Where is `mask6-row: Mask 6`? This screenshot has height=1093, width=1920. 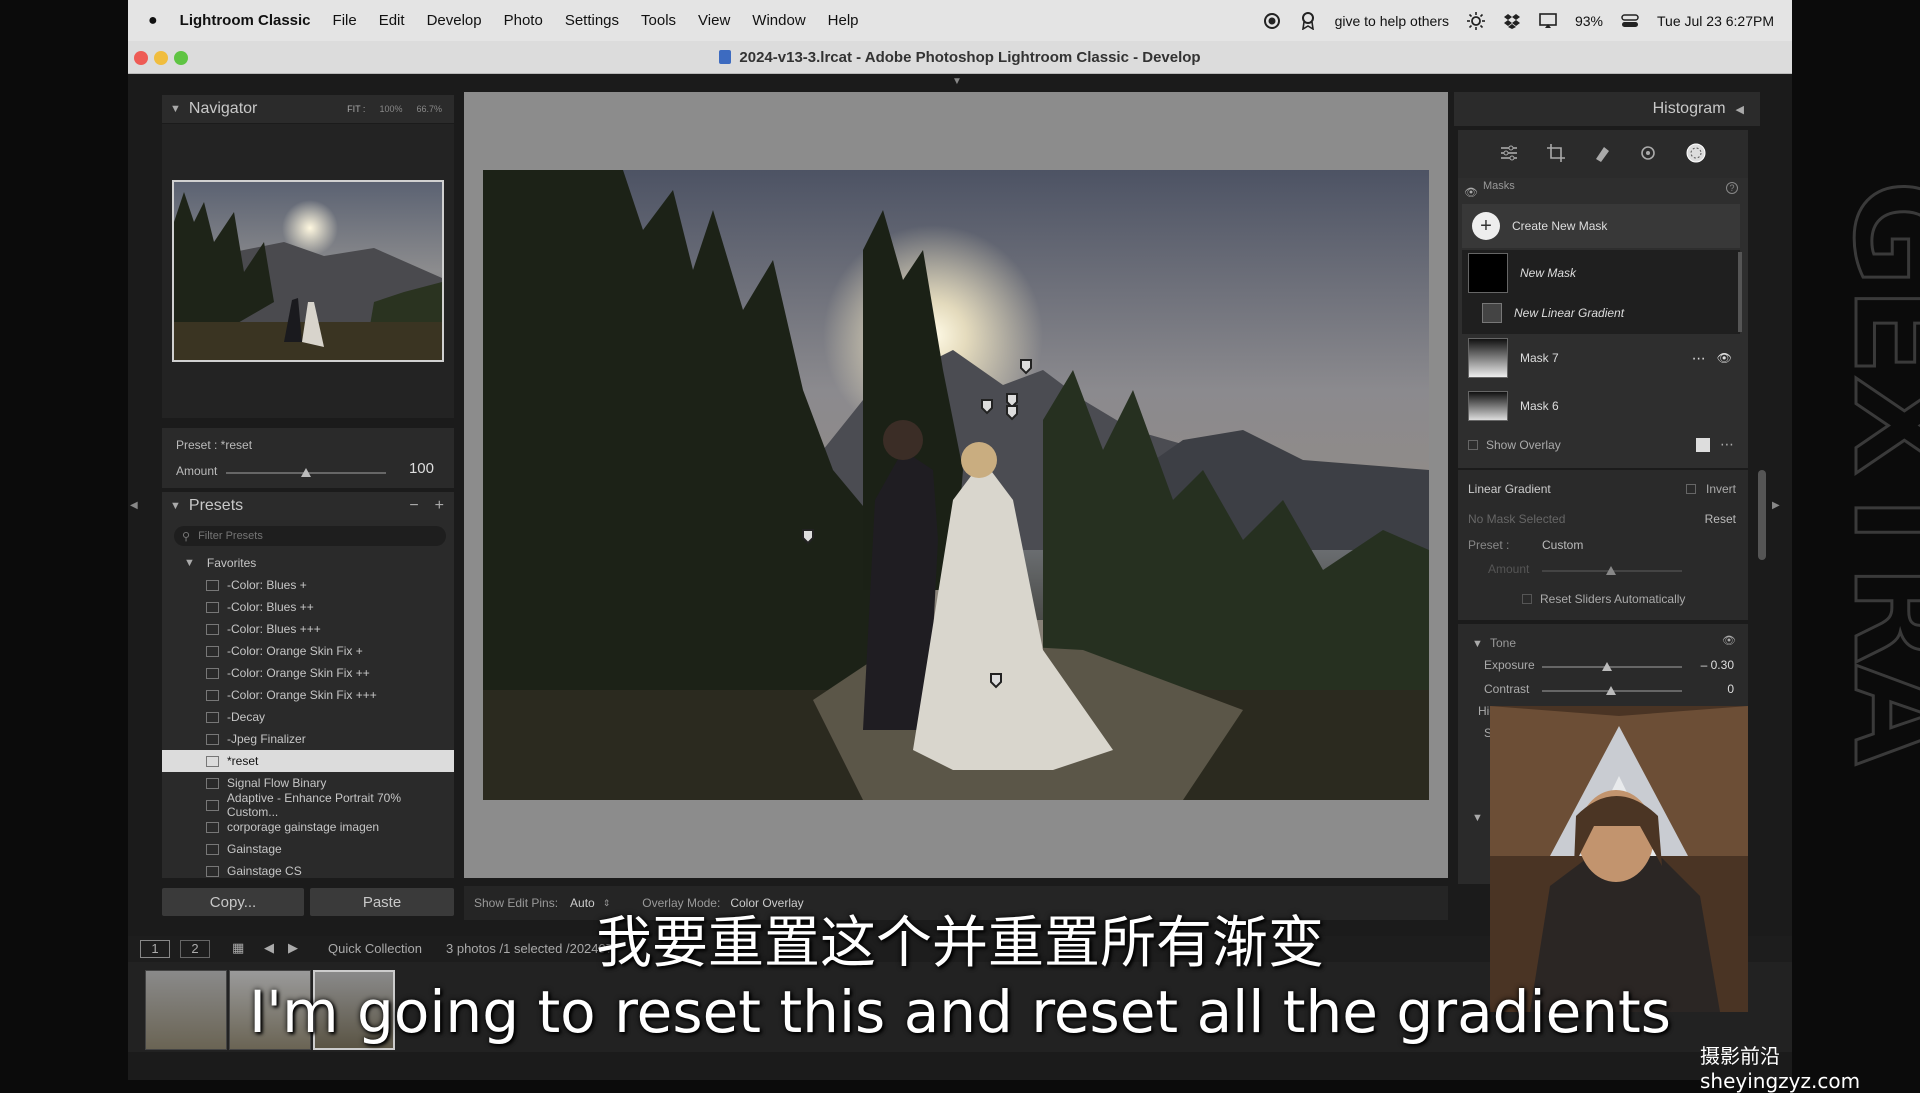
mask6-row: Mask 6 is located at coordinates (1599, 406).